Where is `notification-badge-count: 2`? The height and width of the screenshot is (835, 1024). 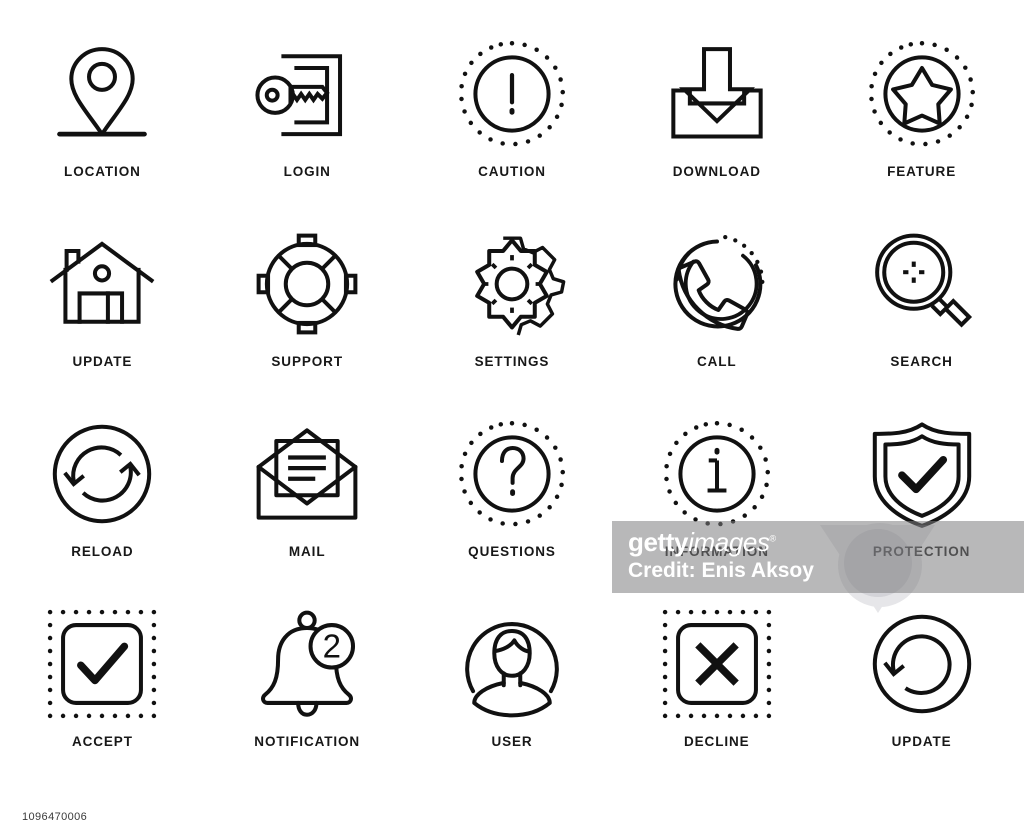 notification-badge-count: 2 is located at coordinates (332, 646).